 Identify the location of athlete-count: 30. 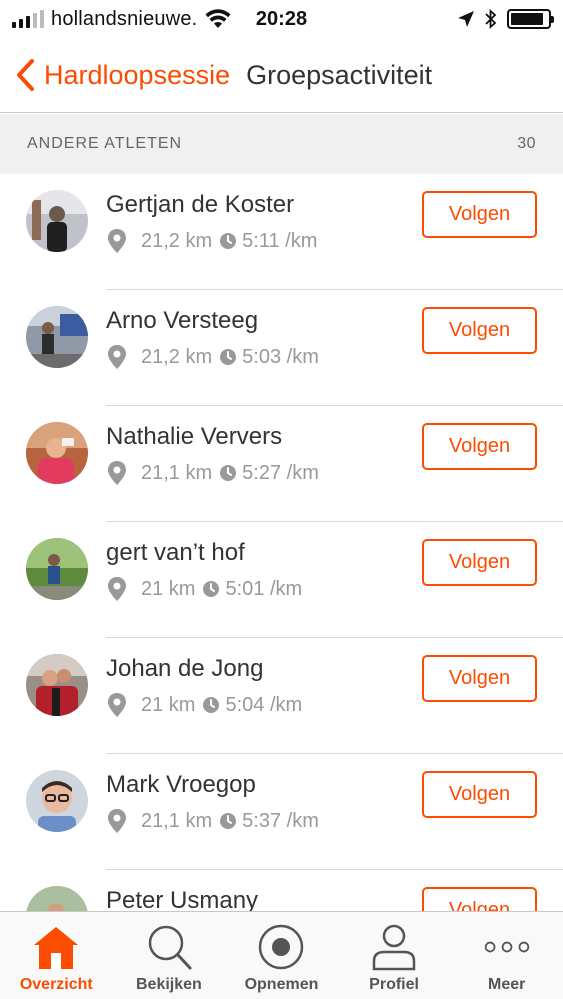
(526, 143).